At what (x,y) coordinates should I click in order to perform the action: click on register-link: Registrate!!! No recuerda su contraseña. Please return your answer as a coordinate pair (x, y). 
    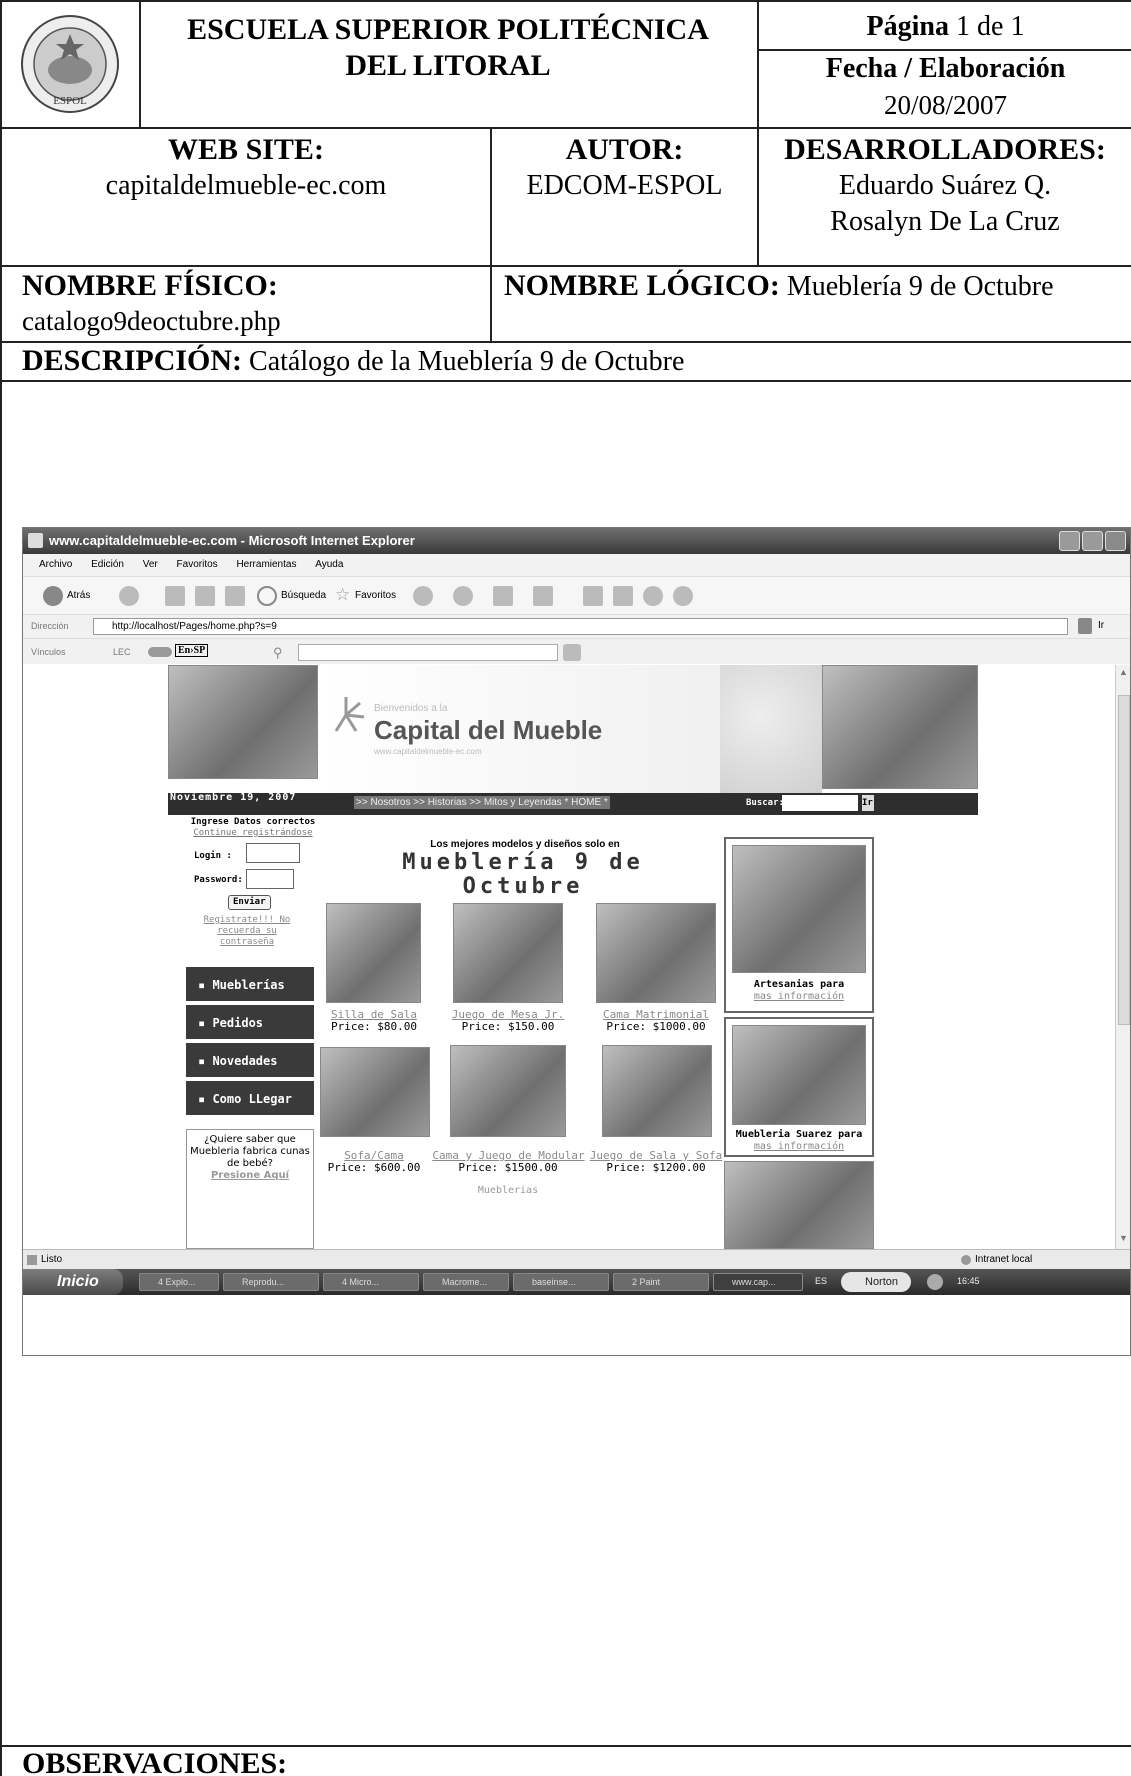
    Looking at the image, I should click on (247, 931).